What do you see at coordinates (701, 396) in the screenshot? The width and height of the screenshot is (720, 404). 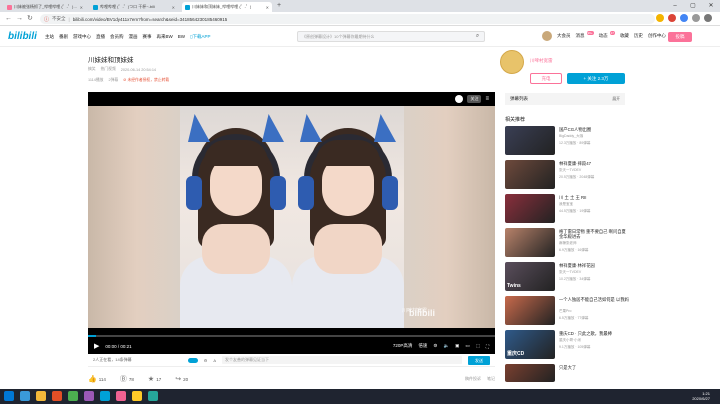 I see `taskbar-clock: 1:21 2020/6/27` at bounding box center [701, 396].